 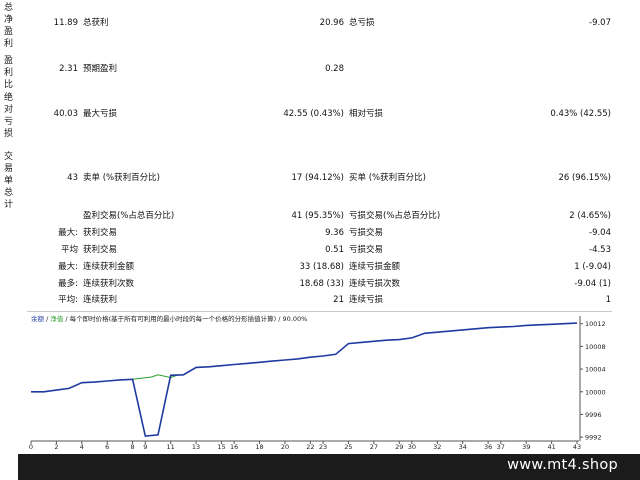 What do you see at coordinates (323, 447) in the screenshot?
I see `x-tick-label: 23` at bounding box center [323, 447].